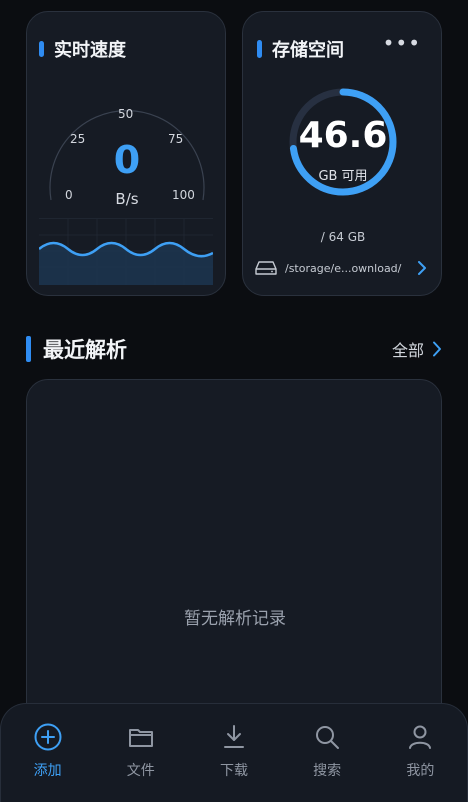 This screenshot has height=802, width=468. Describe the element at coordinates (127, 160) in the screenshot. I see `speed-value: 0` at that location.